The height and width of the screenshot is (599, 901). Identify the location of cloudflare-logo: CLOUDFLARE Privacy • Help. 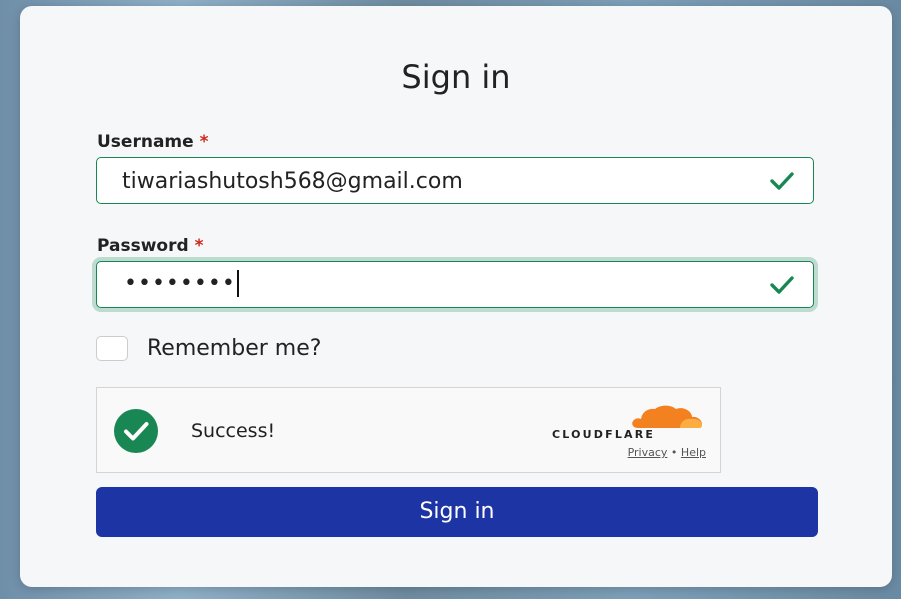
(628, 432).